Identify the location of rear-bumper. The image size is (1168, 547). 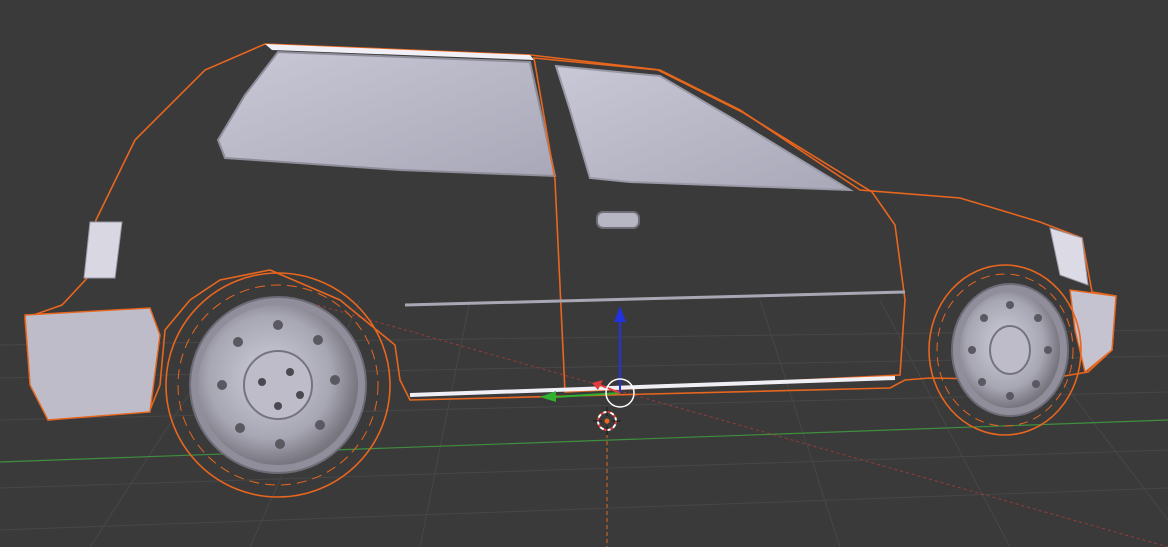
(92, 364).